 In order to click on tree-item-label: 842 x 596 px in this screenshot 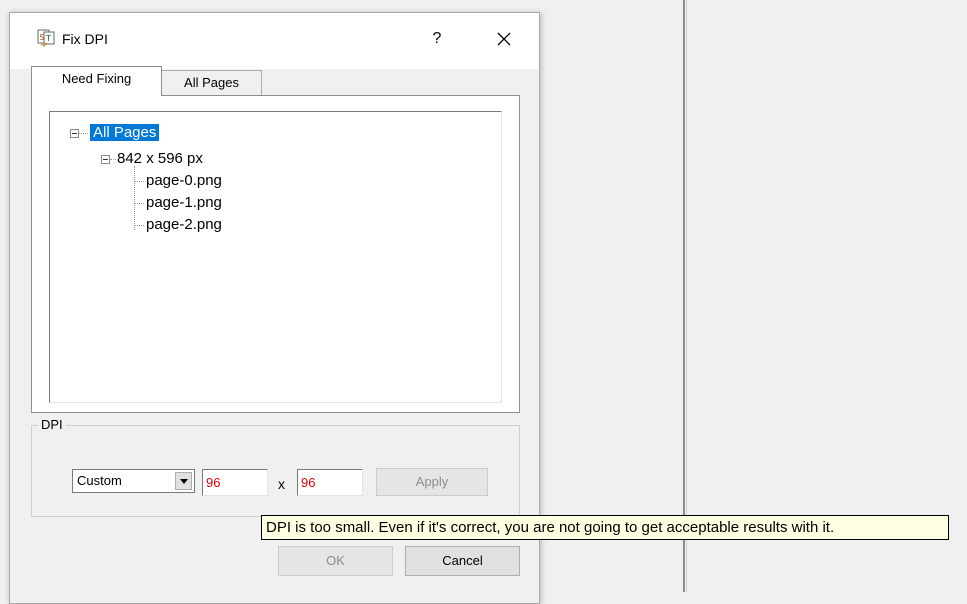, I will do `click(160, 158)`.